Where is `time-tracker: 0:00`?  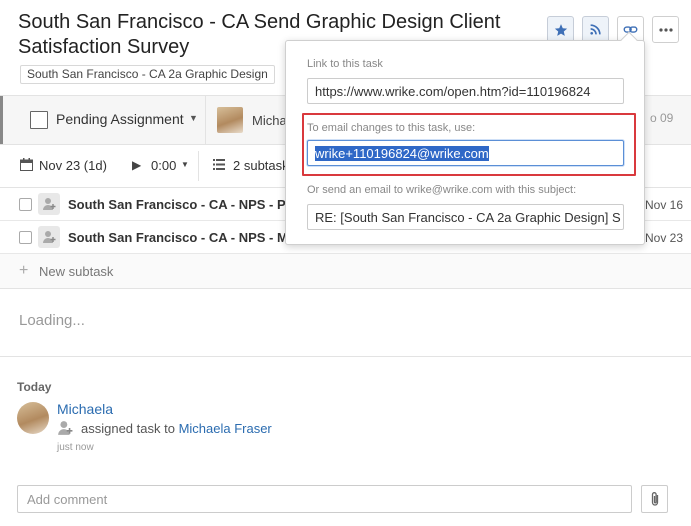 time-tracker: 0:00 is located at coordinates (163, 165).